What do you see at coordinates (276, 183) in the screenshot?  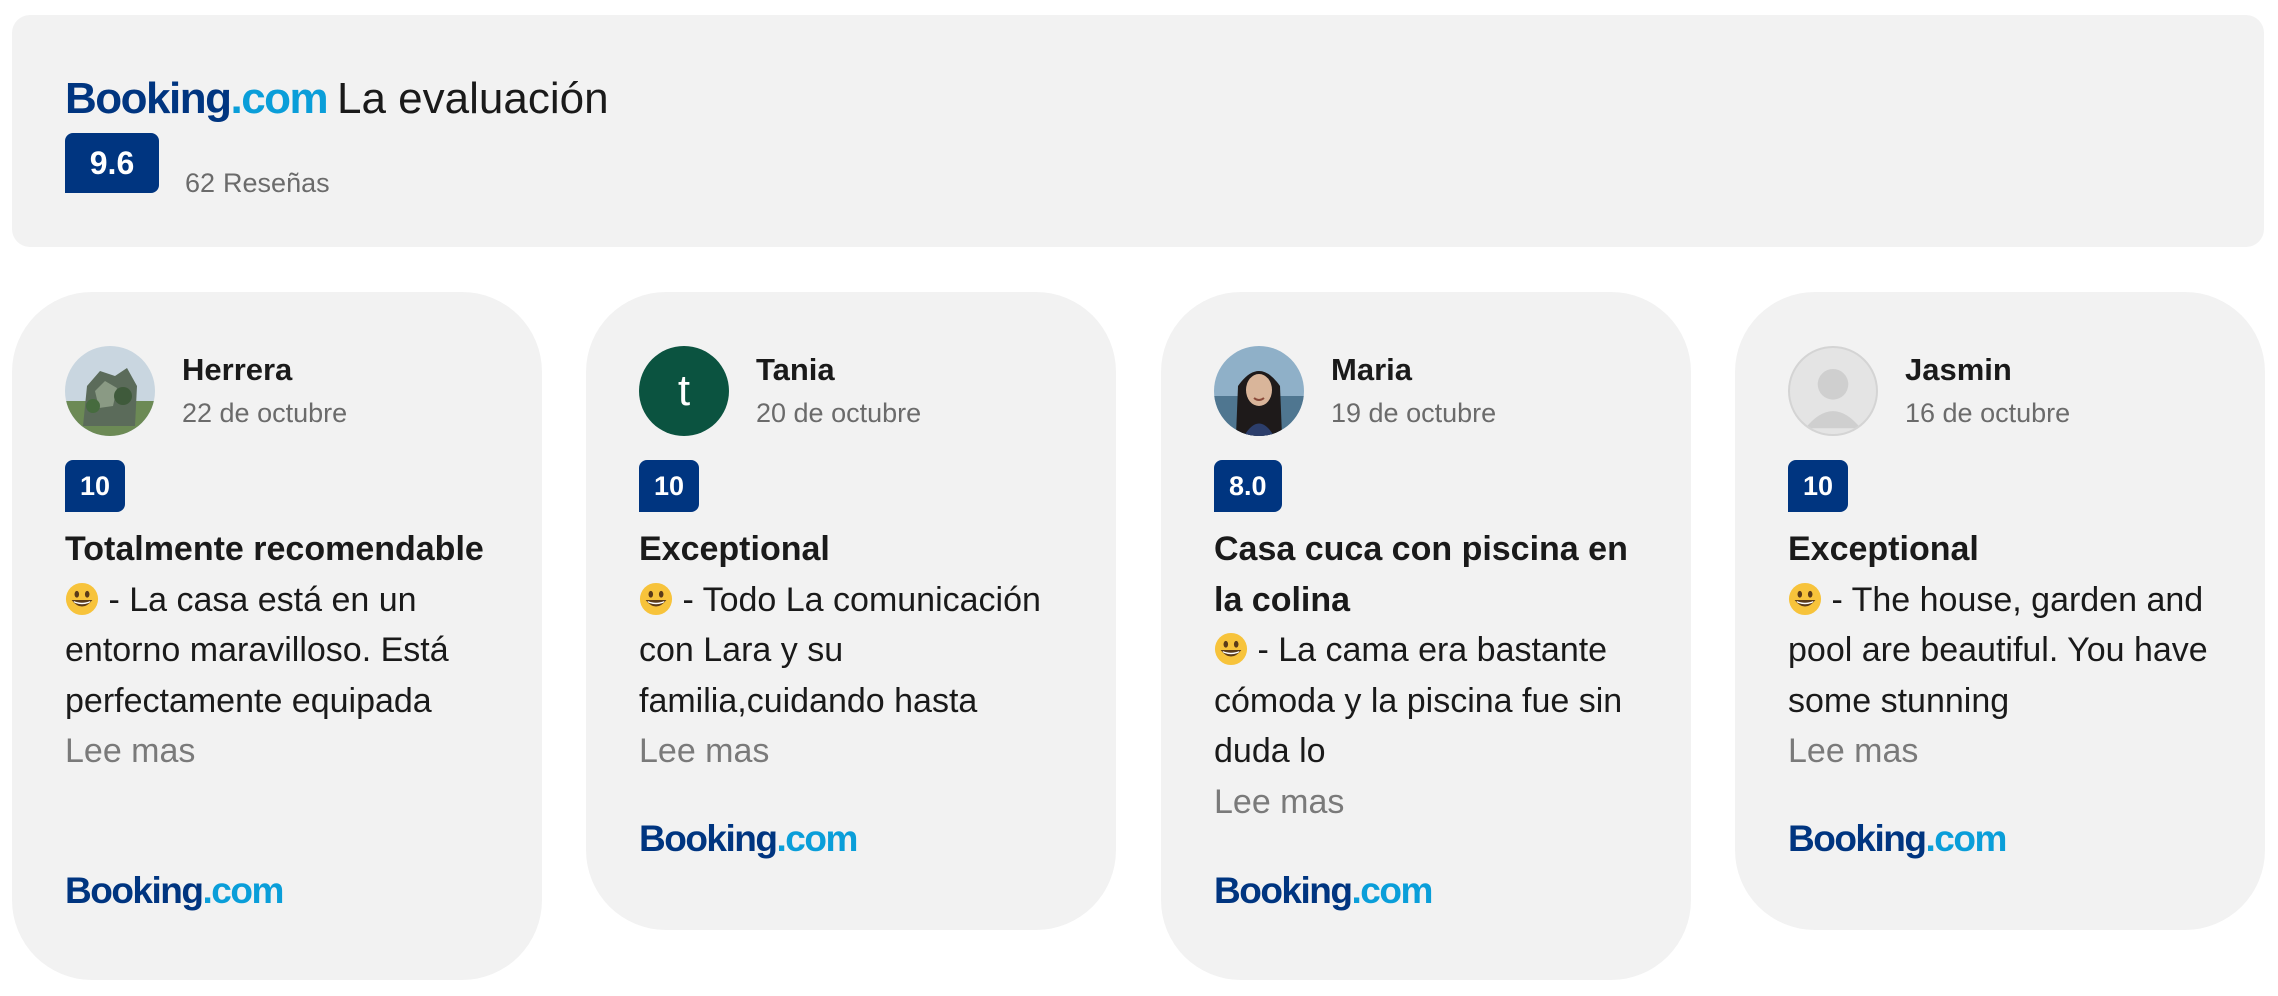 I see `reviews-label: Reseñas` at bounding box center [276, 183].